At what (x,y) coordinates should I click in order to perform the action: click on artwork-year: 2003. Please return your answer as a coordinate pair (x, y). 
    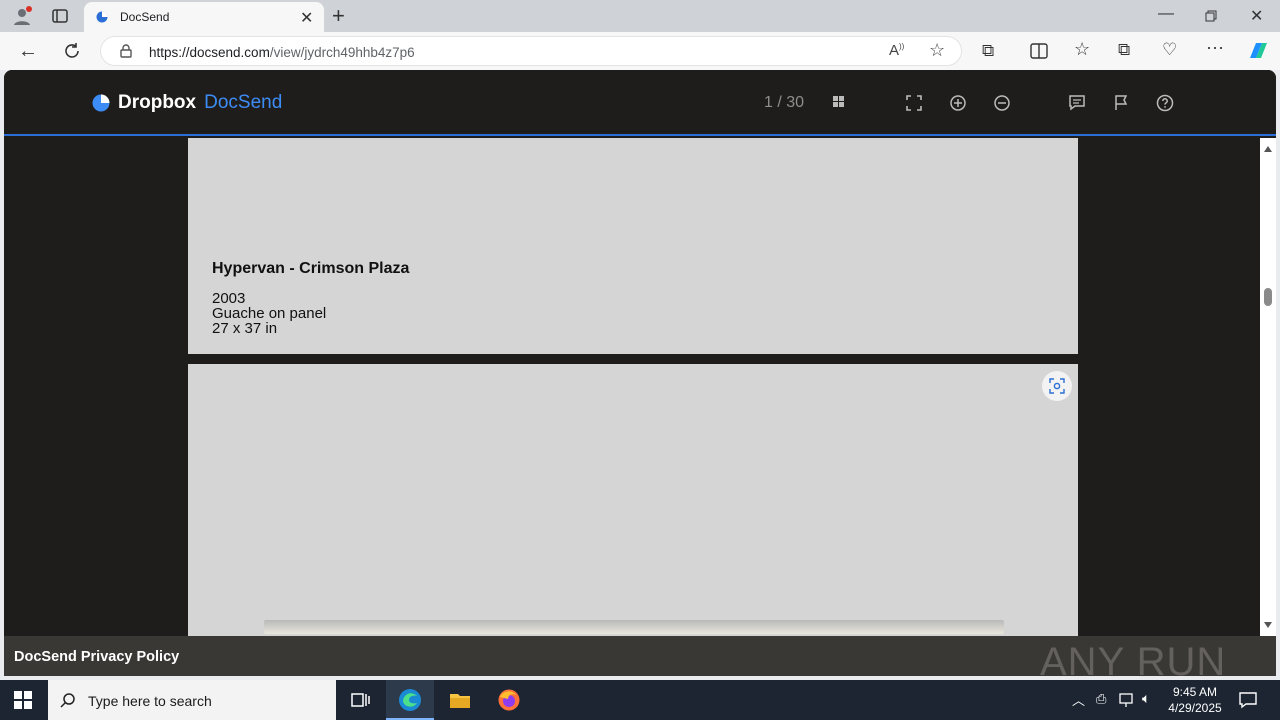
    Looking at the image, I should click on (229, 298).